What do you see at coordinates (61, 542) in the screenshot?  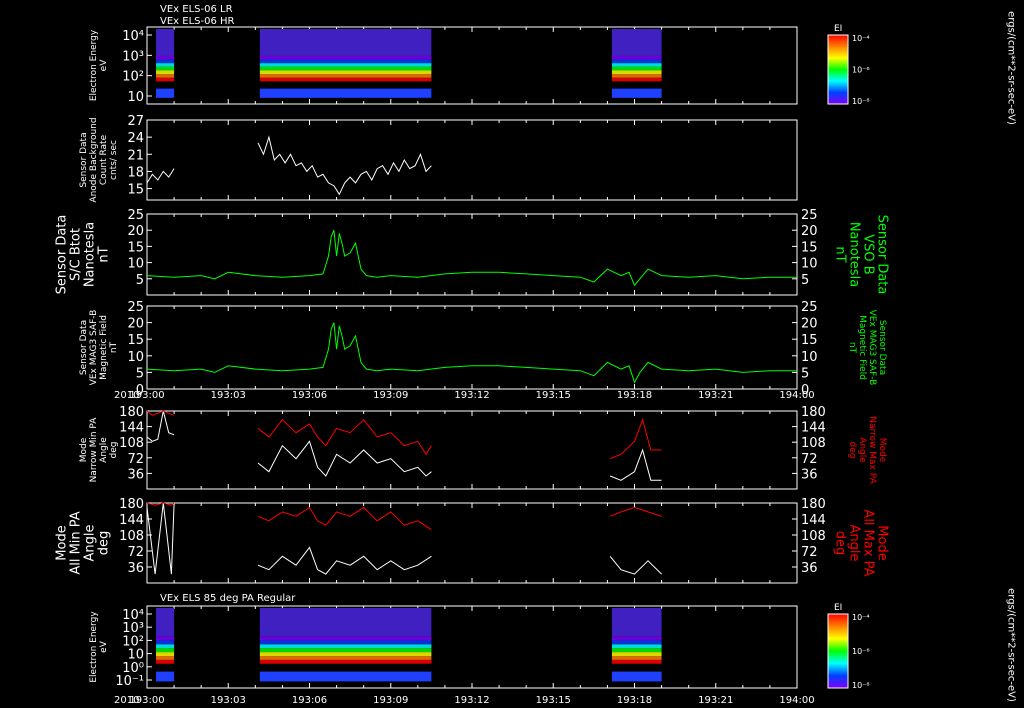 I see `panel-6-ylabel-line: Mode` at bounding box center [61, 542].